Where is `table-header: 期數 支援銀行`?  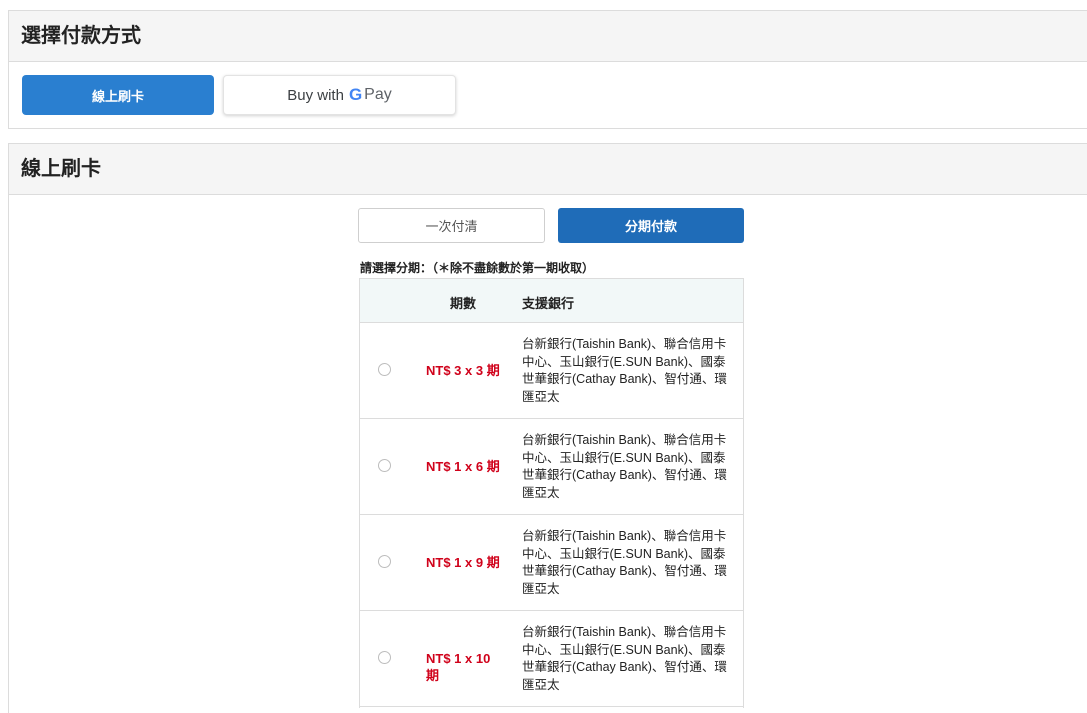 table-header: 期數 支援銀行 is located at coordinates (551, 301).